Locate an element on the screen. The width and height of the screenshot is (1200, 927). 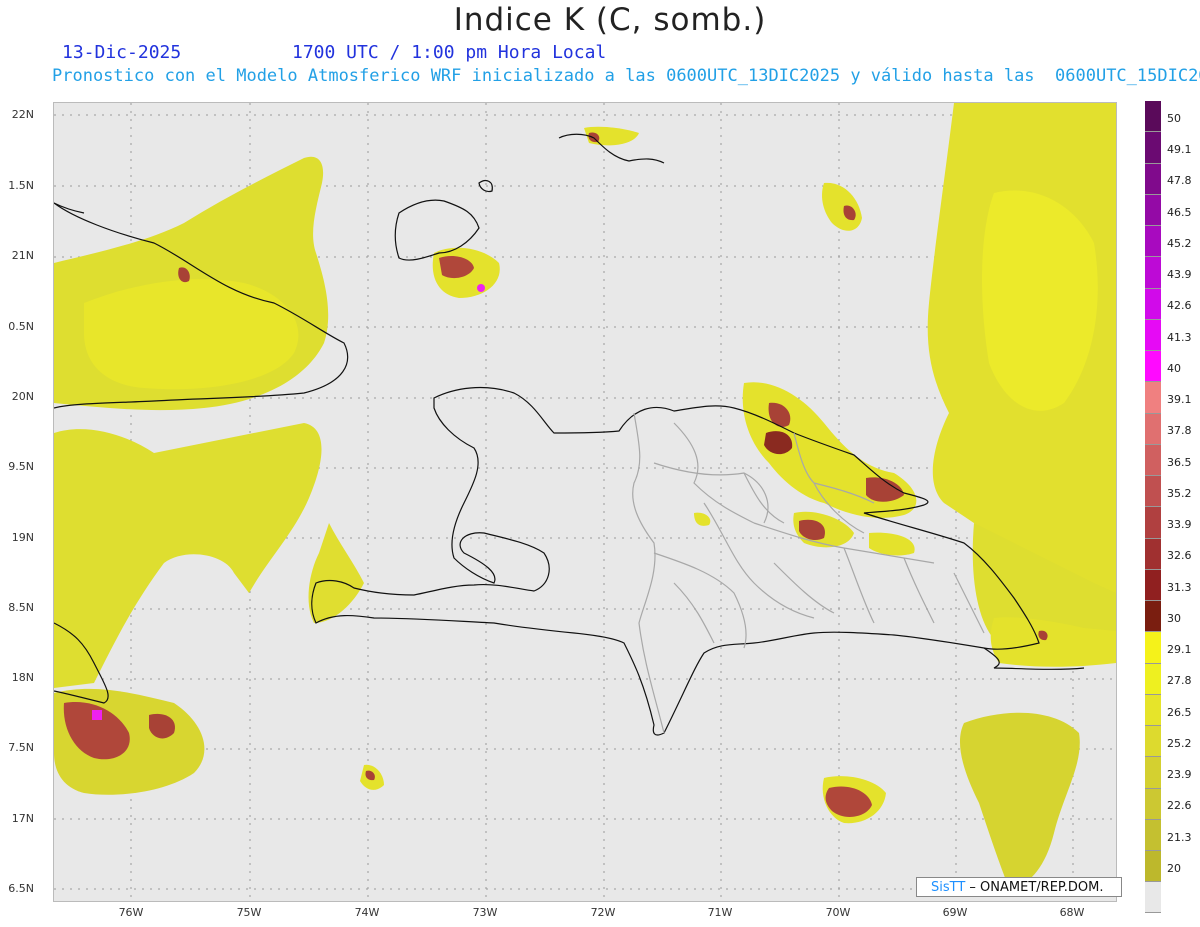
colorbar-label: 30 is located at coordinates (1174, 618).